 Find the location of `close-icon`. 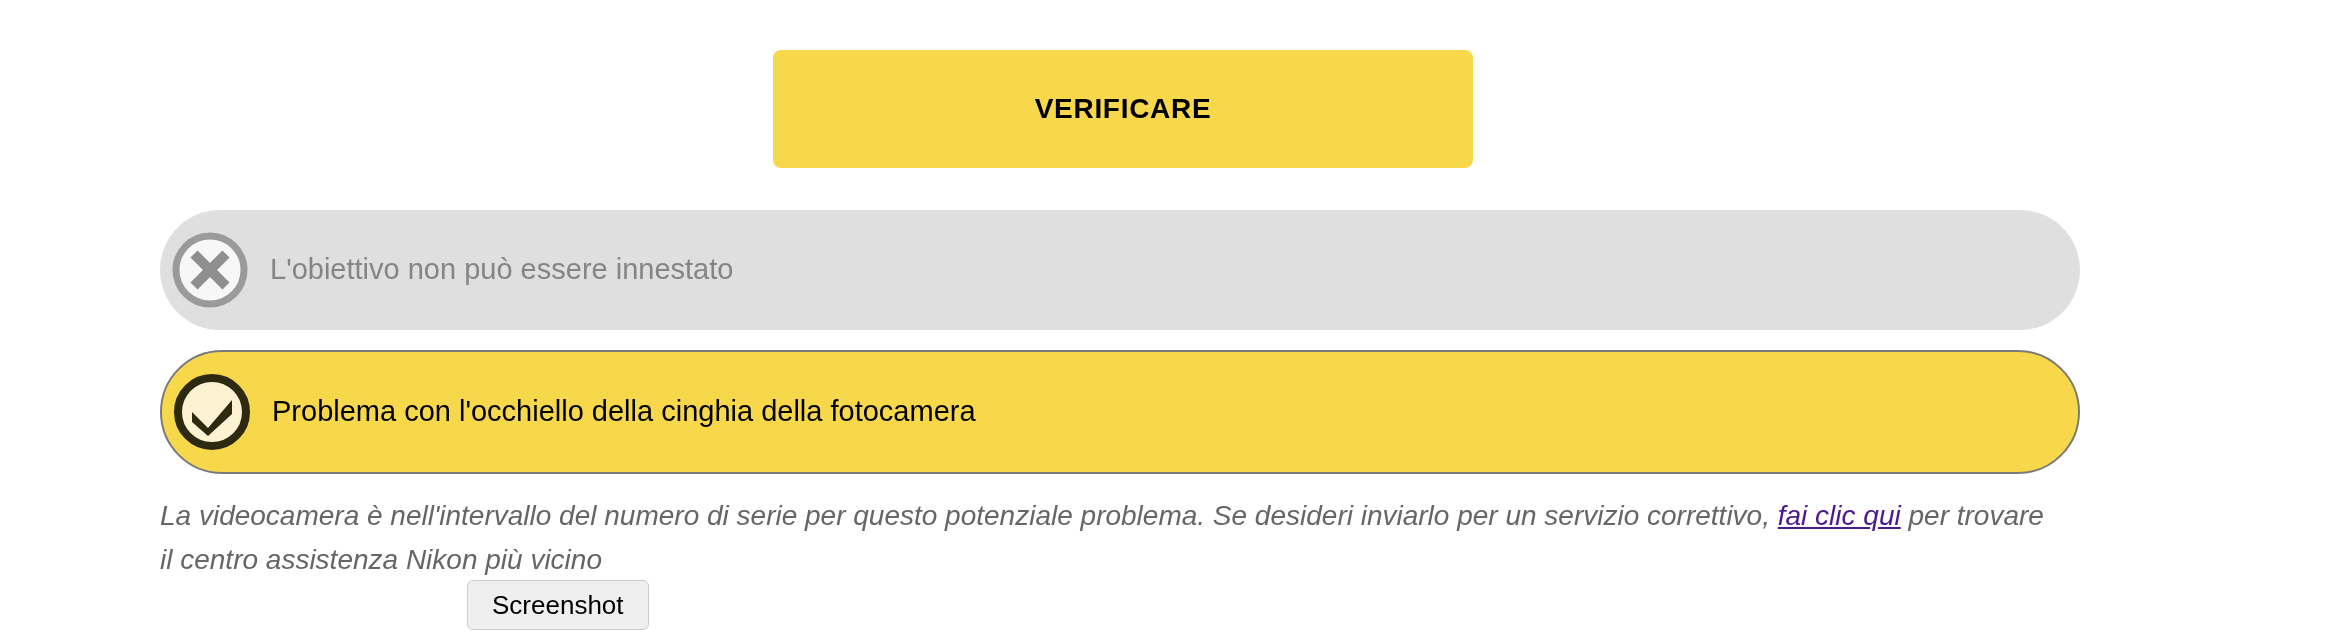

close-icon is located at coordinates (210, 270).